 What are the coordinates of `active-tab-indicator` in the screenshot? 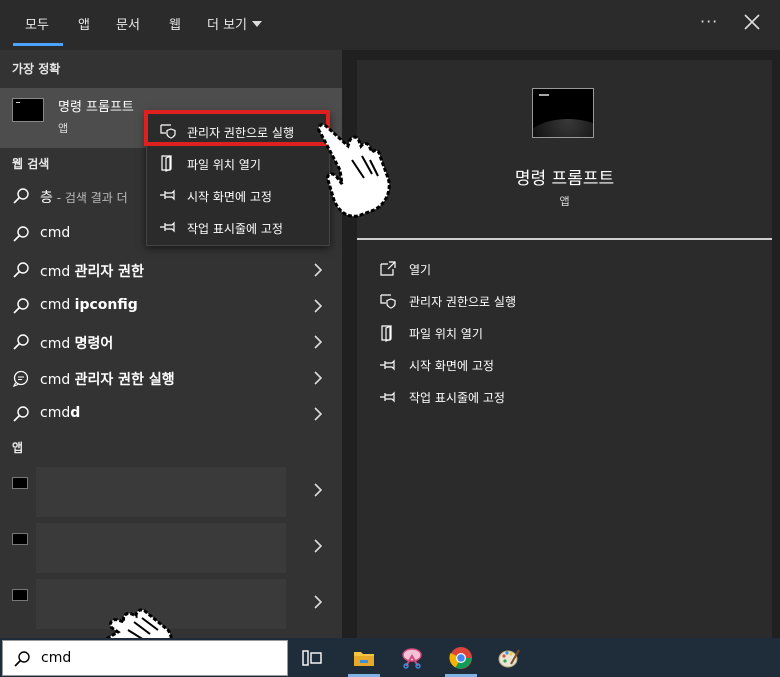 It's located at (38, 44).